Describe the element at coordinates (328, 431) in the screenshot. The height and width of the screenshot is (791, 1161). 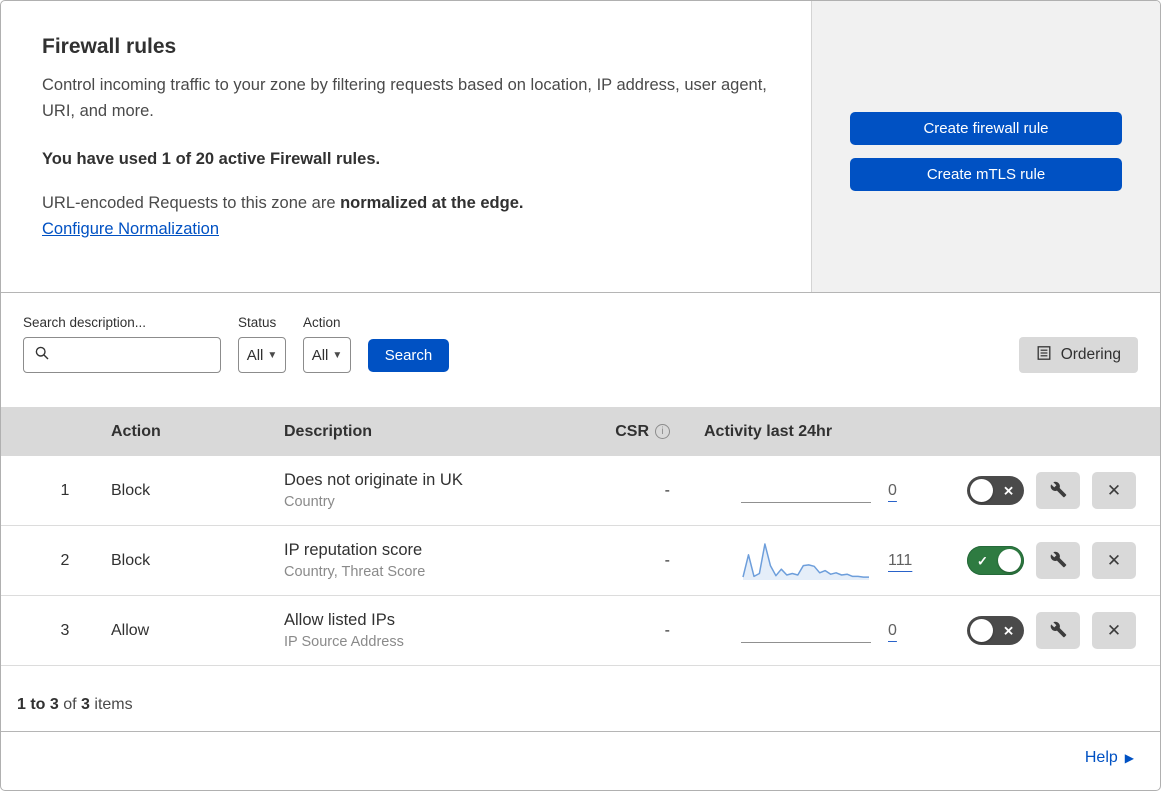
I see `column-header-description: Description` at that location.